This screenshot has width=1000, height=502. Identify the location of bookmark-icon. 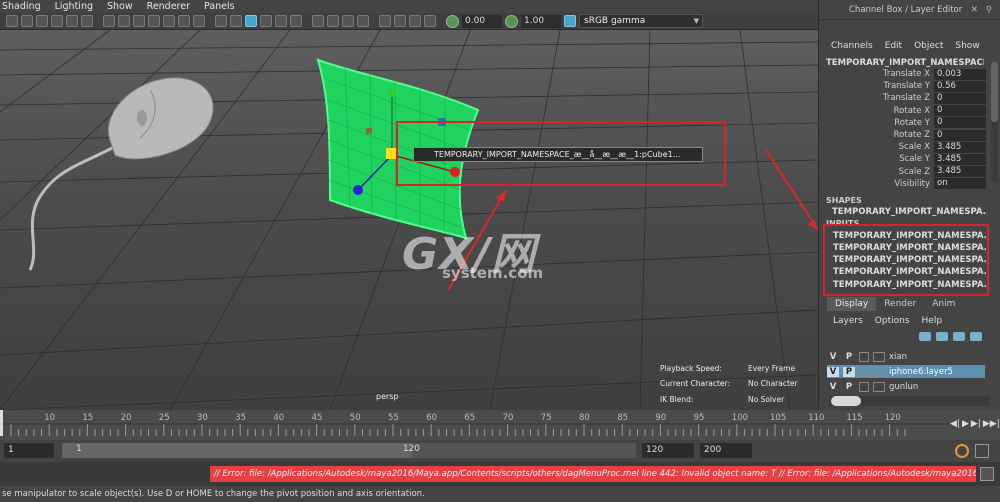
(42, 21).